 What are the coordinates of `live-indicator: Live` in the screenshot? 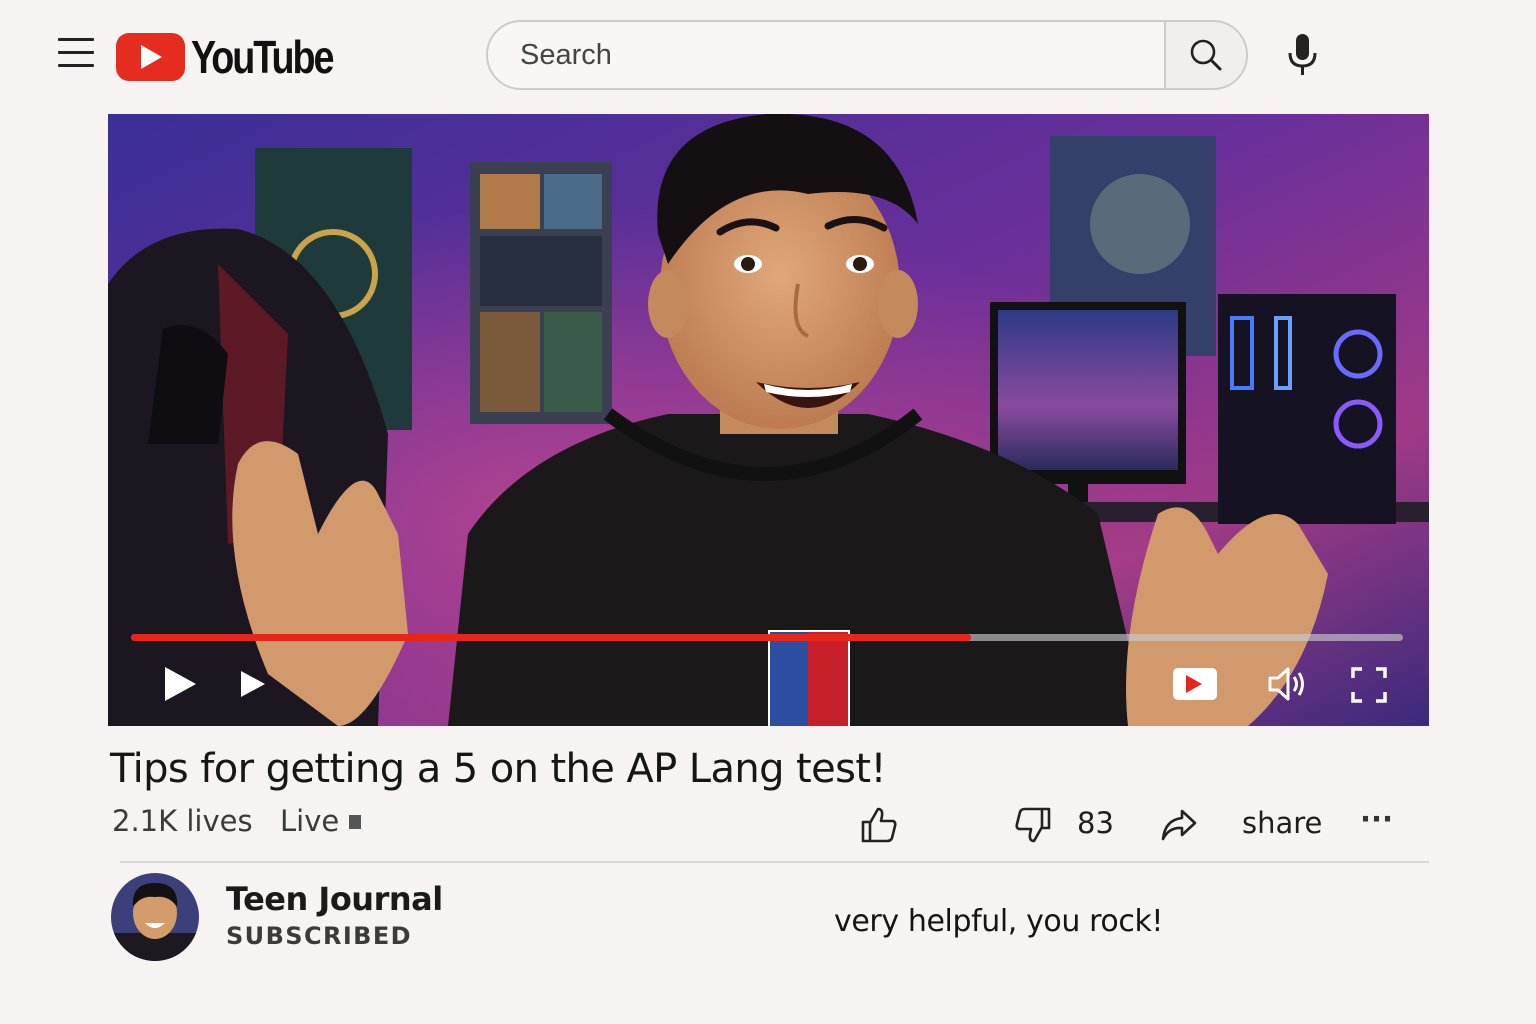 It's located at (321, 821).